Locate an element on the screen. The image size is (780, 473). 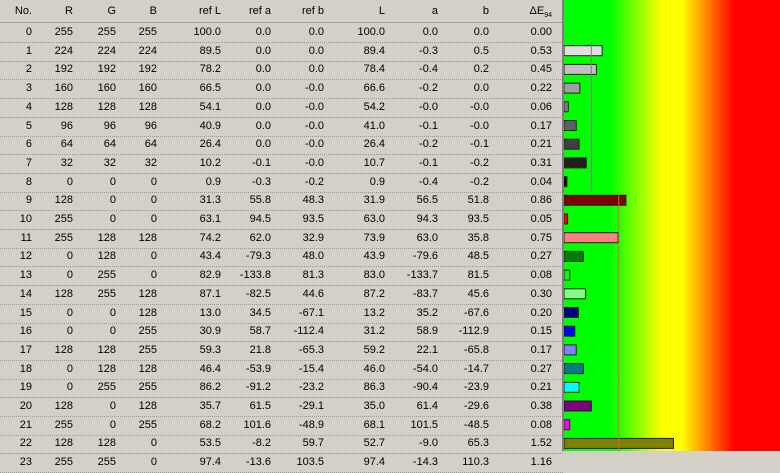
cell-a: -0.1 is located at coordinates (428, 125).